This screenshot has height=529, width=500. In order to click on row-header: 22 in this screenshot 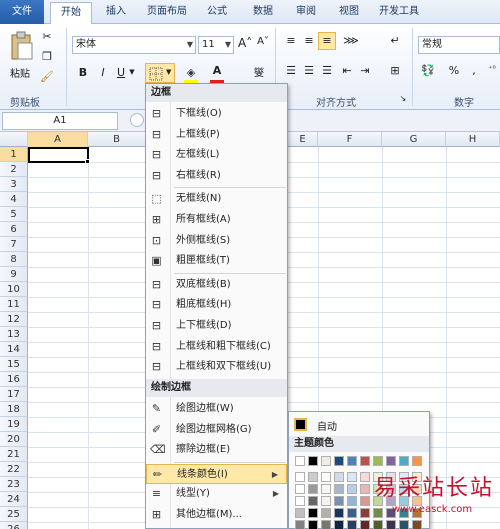, I will do `click(14, 469)`.